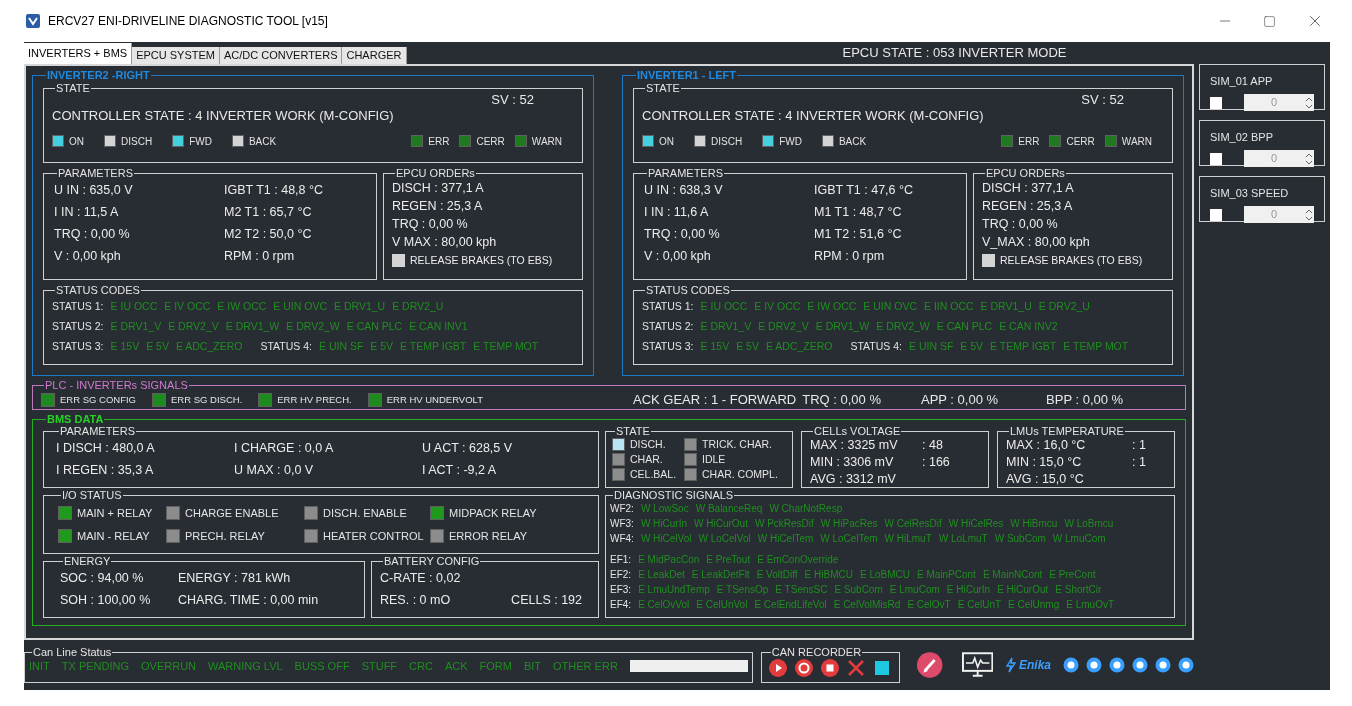  I want to click on reading-text: BPP : 0,00 %, so click(1085, 400).